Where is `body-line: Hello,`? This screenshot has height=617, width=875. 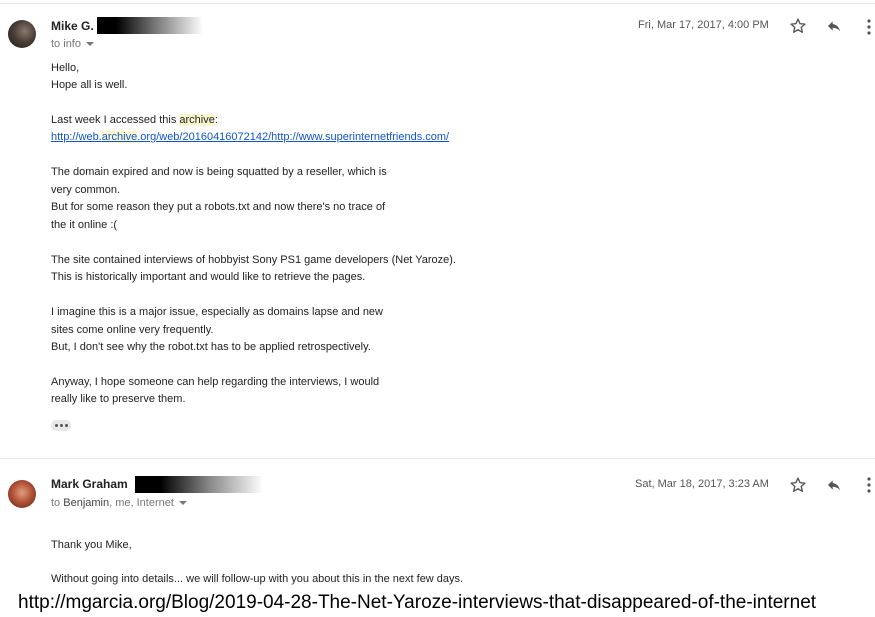 body-line: Hello, is located at coordinates (65, 68).